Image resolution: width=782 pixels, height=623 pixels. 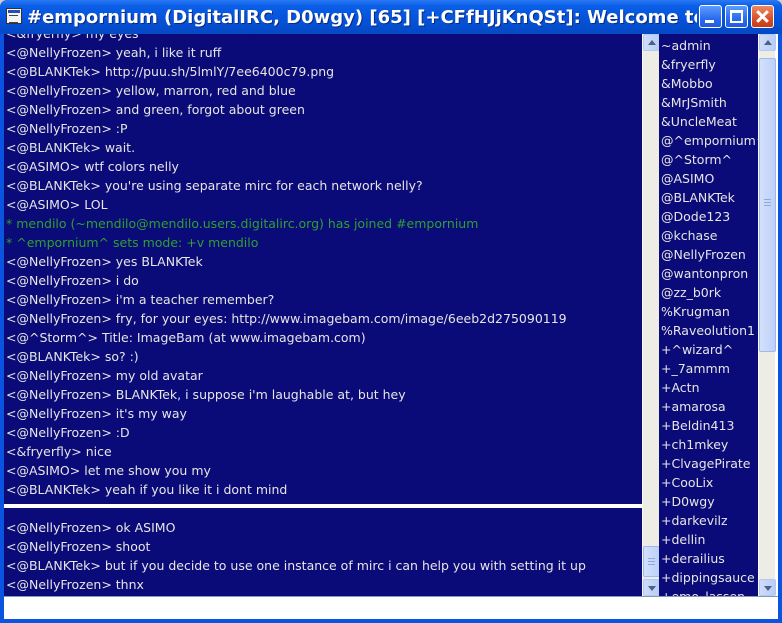 What do you see at coordinates (709, 235) in the screenshot?
I see `nick-list-item: @kchase` at bounding box center [709, 235].